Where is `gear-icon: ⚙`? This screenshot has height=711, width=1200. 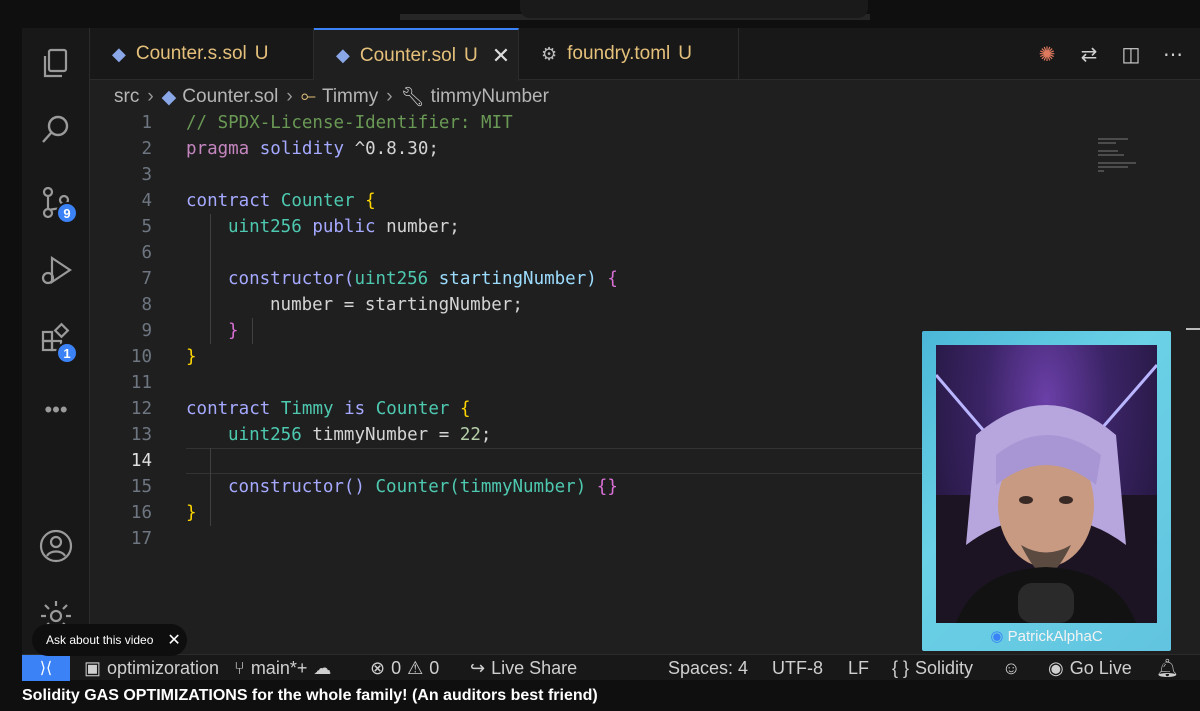
gear-icon: ⚙ is located at coordinates (549, 53).